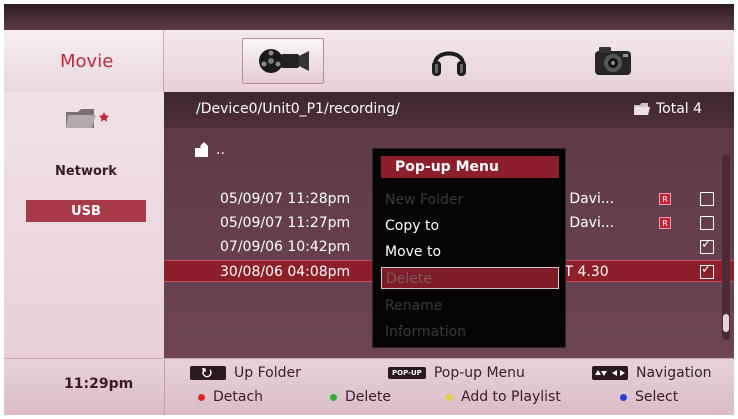  I want to click on sidebar-item-network: Network, so click(86, 171).